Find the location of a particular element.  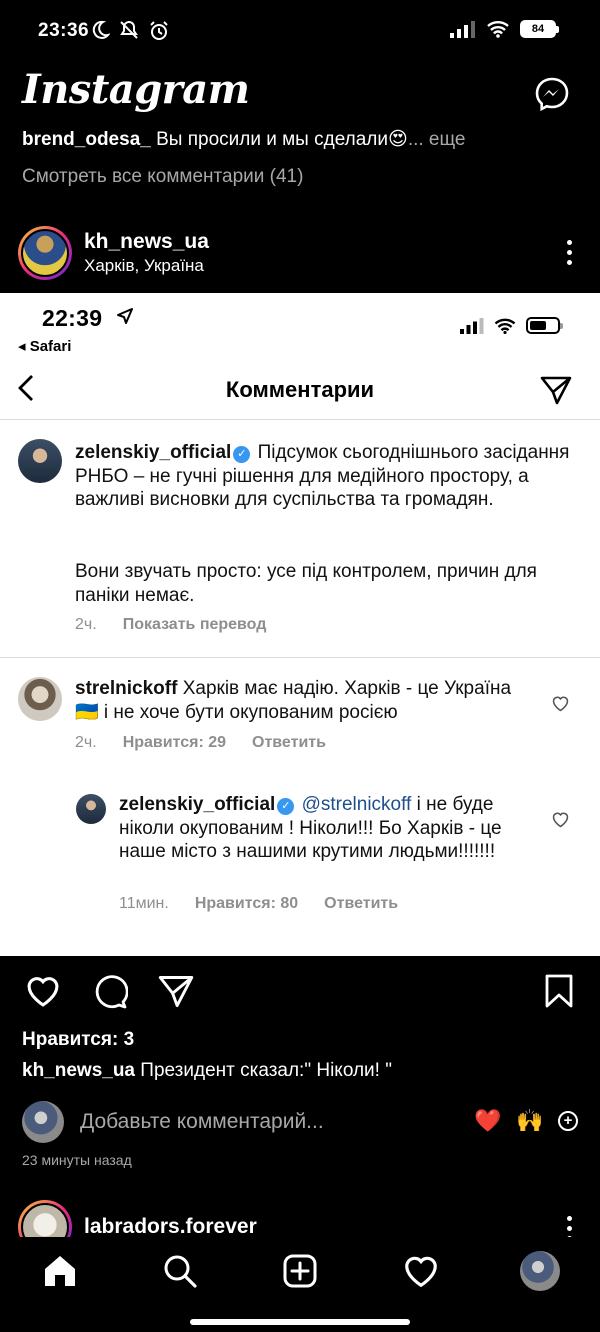

comment-username: strelnickoff is located at coordinates (126, 688).